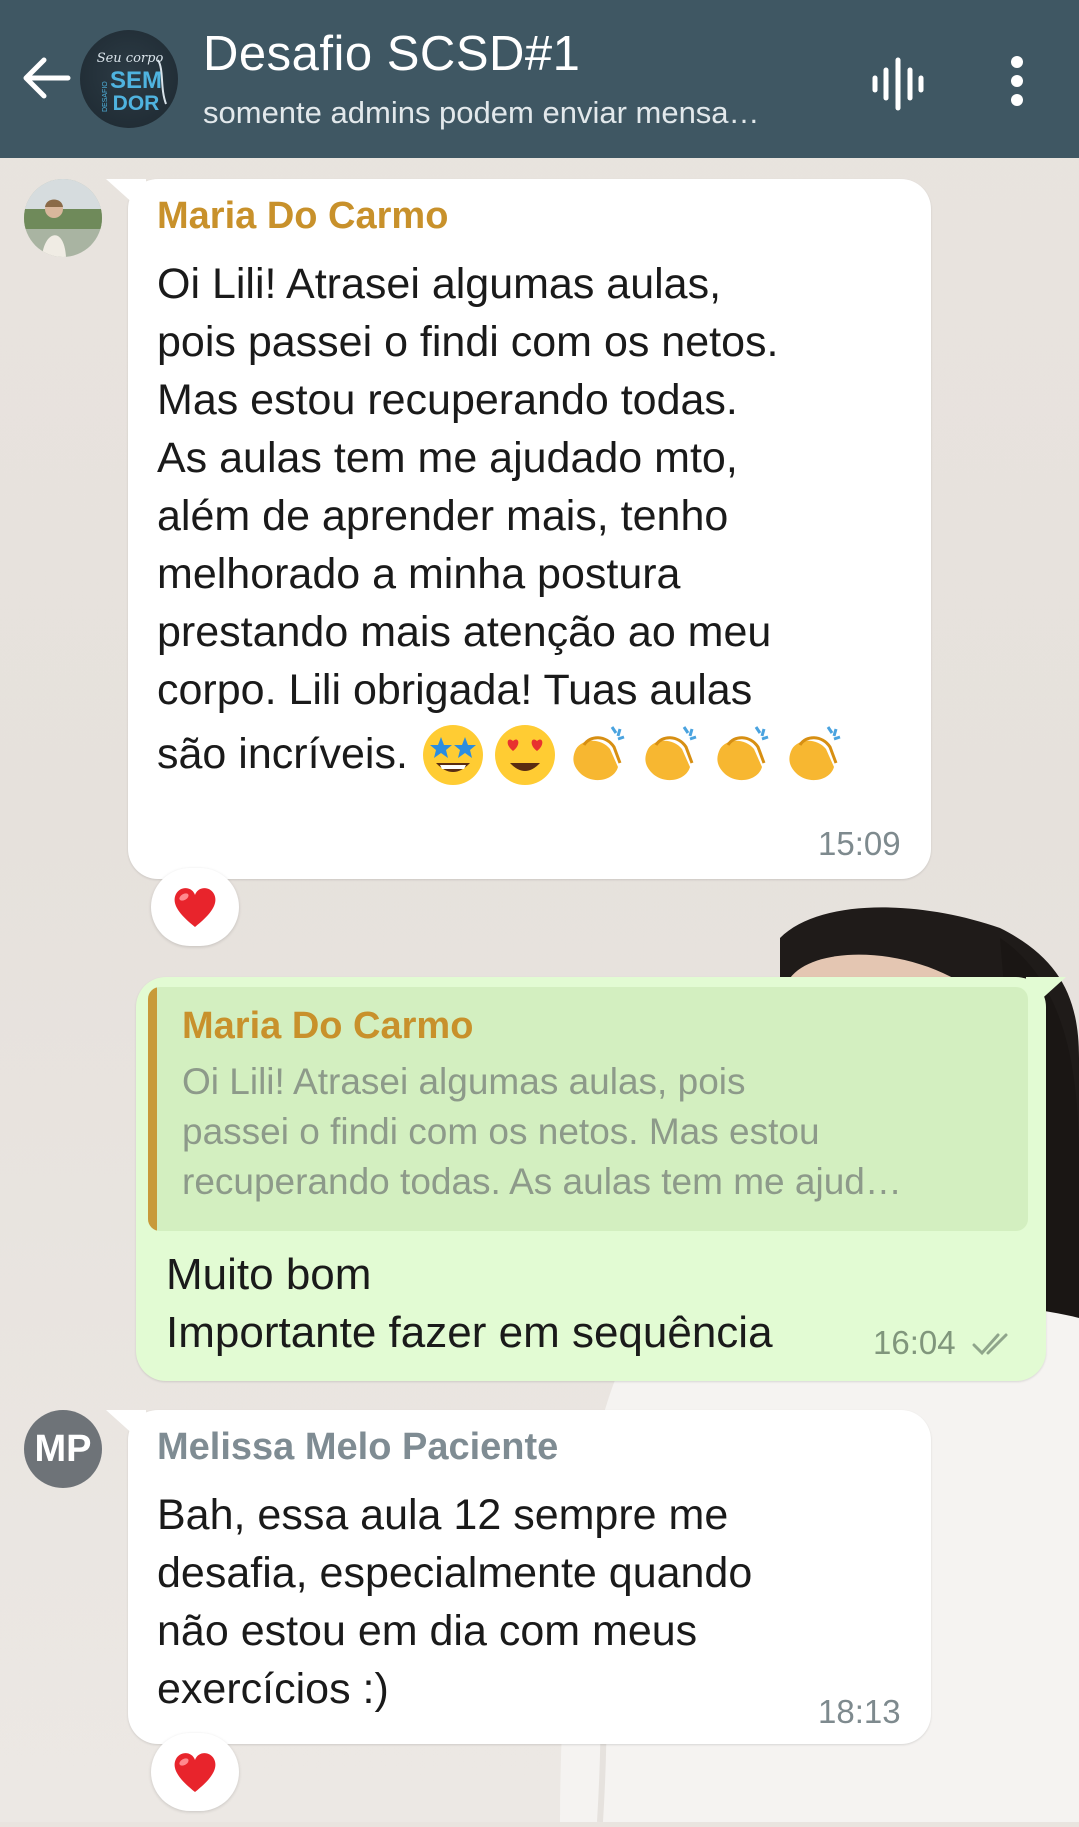 This screenshot has width=1079, height=1827. What do you see at coordinates (524, 755) in the screenshot?
I see `heart-eyes-emoji-icon` at bounding box center [524, 755].